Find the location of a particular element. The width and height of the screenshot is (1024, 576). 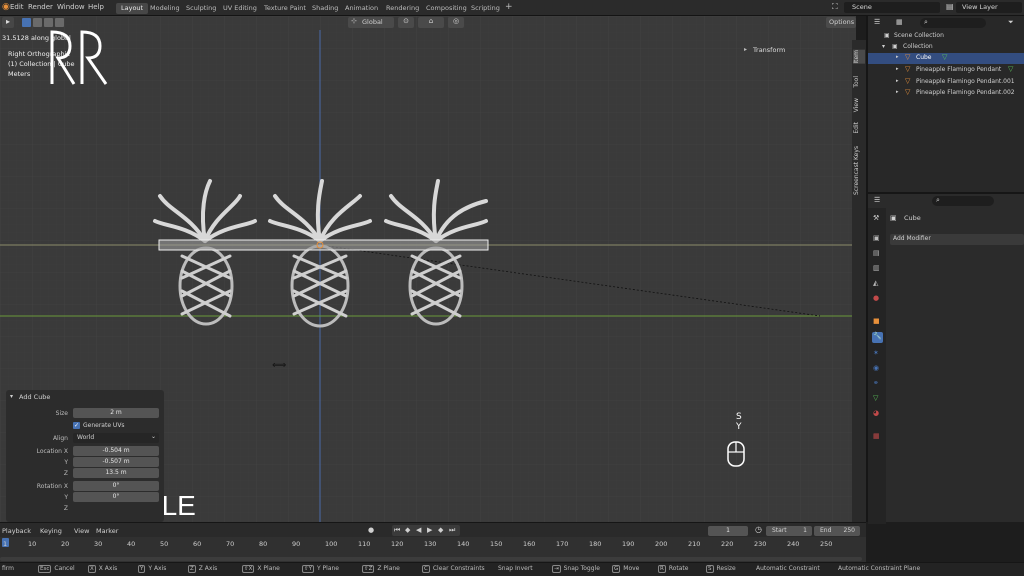

tab-layout: Layout is located at coordinates (132, 8).